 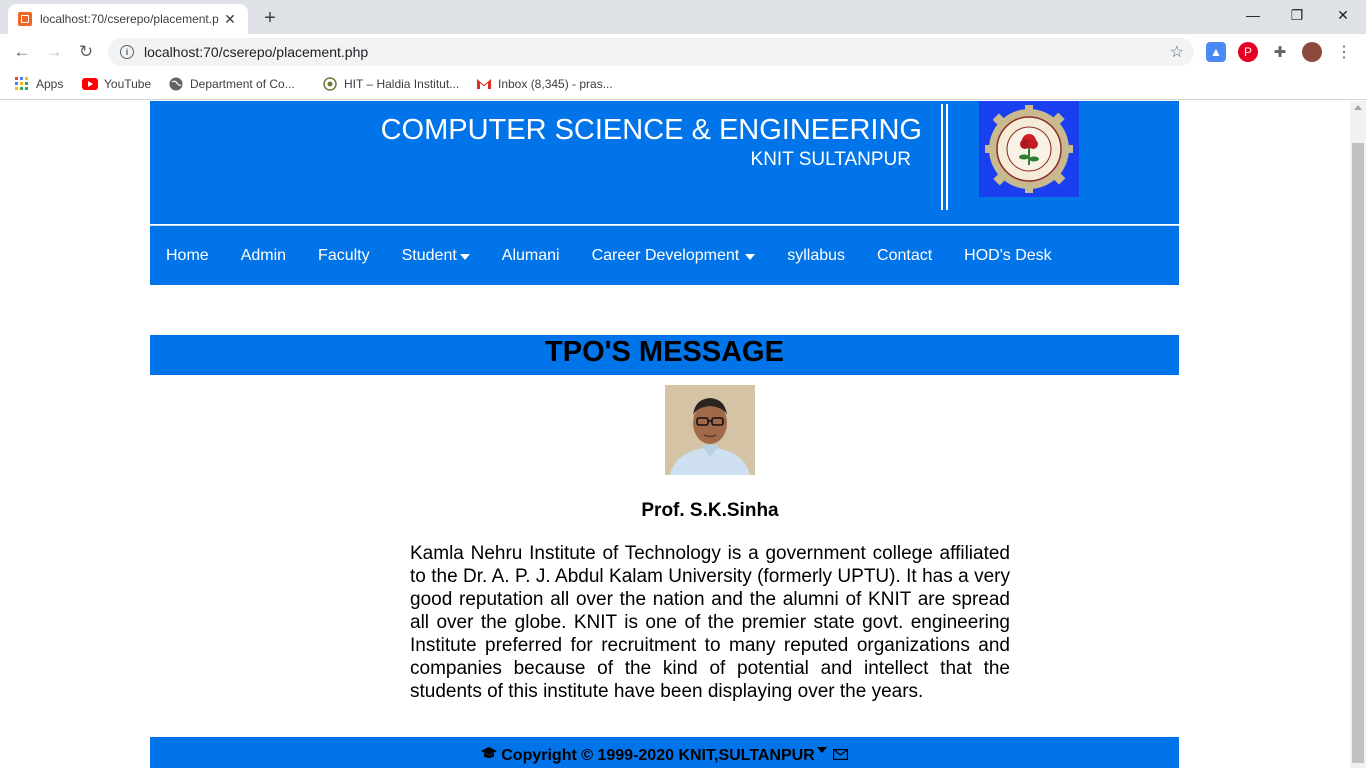 I want to click on nav-hods-desk: HOD's Desk, so click(x=1008, y=256).